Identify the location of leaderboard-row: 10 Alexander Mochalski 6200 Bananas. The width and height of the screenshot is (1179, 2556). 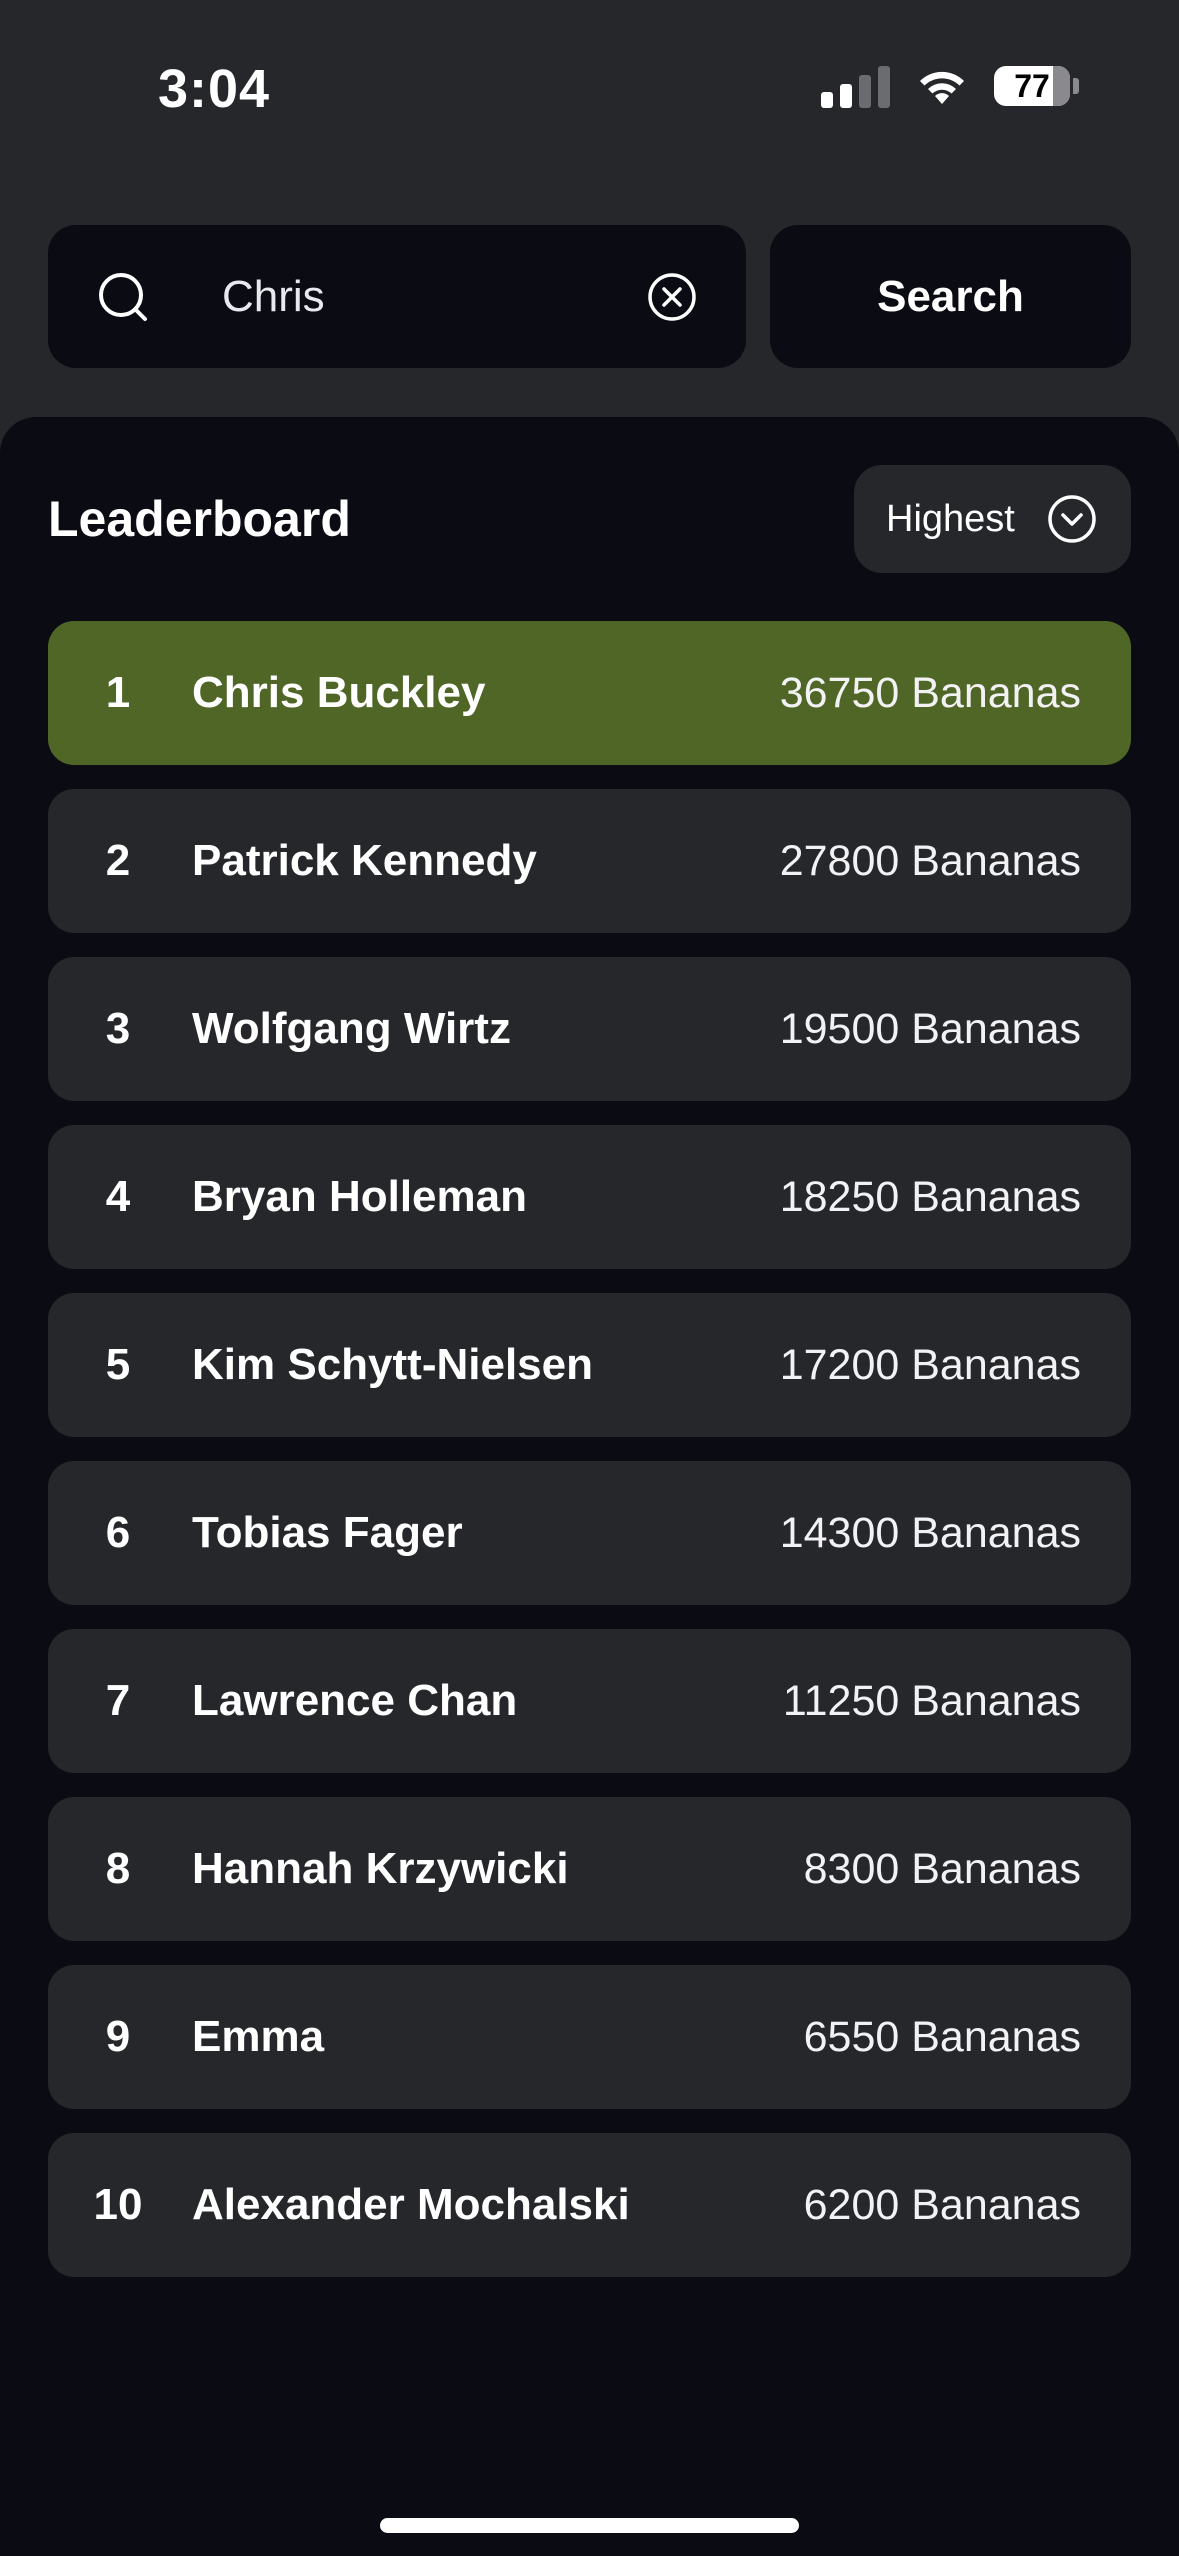
(589, 2205).